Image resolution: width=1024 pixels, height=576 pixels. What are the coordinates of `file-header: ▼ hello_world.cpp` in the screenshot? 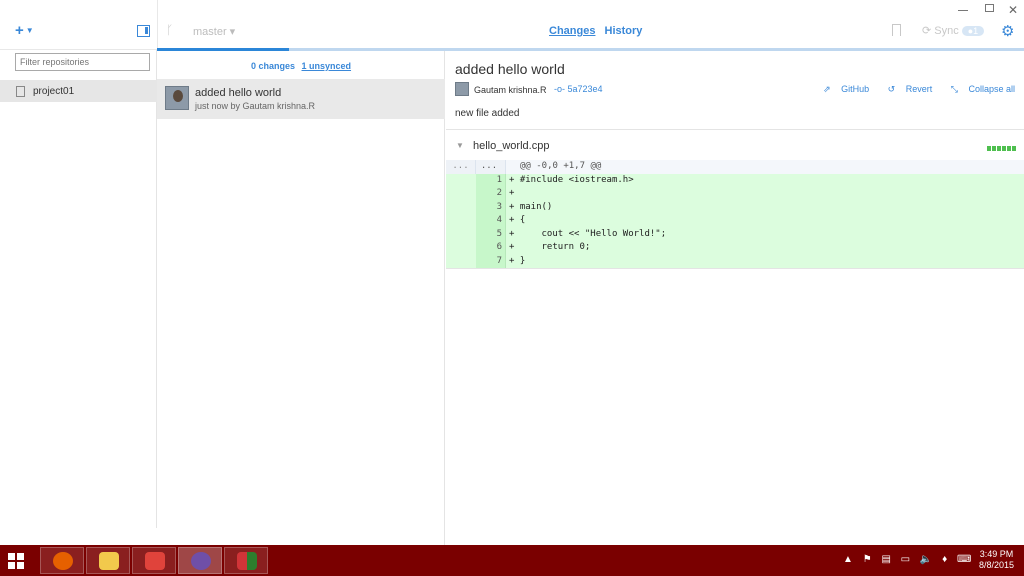 It's located at (735, 145).